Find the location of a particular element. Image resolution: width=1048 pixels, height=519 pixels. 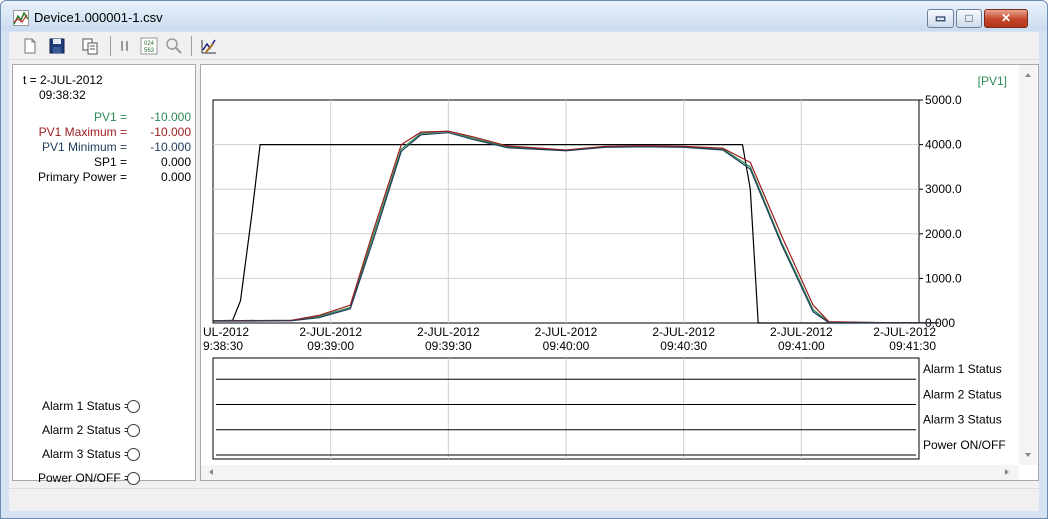

alarm-row: Alarm 1 Status = is located at coordinates (104, 407).